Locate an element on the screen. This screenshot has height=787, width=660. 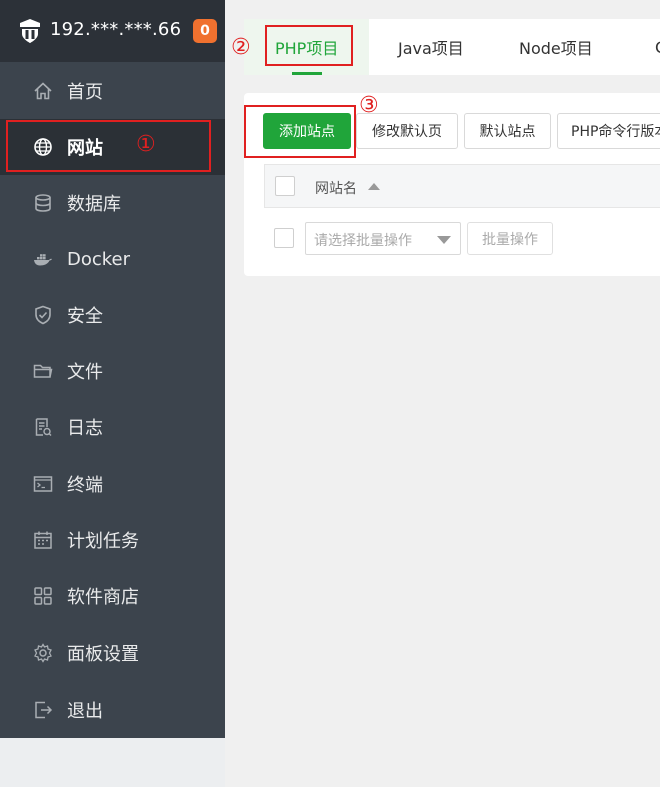
sidebar-item-label: Docker is located at coordinates (99, 259).